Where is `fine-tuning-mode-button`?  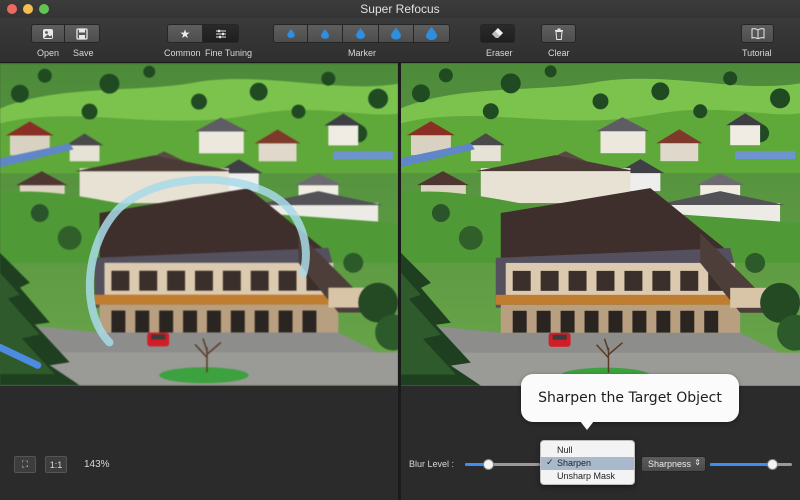
fine-tuning-mode-button is located at coordinates (221, 33).